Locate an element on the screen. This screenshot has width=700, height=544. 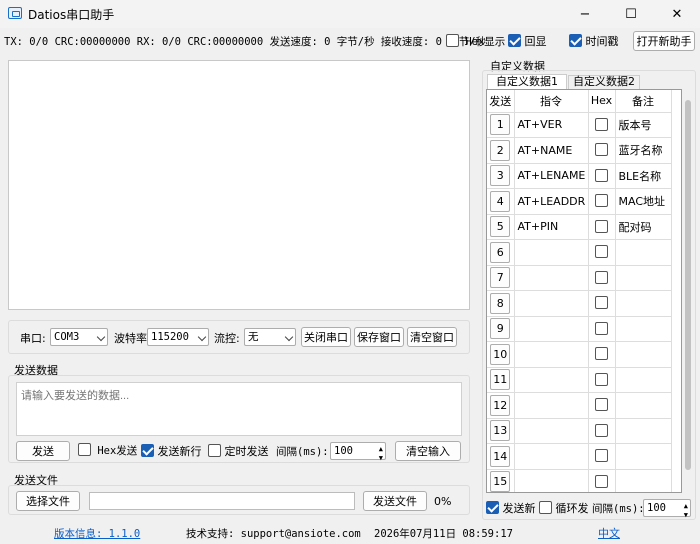
row-send-button: 10 is located at coordinates (500, 354).